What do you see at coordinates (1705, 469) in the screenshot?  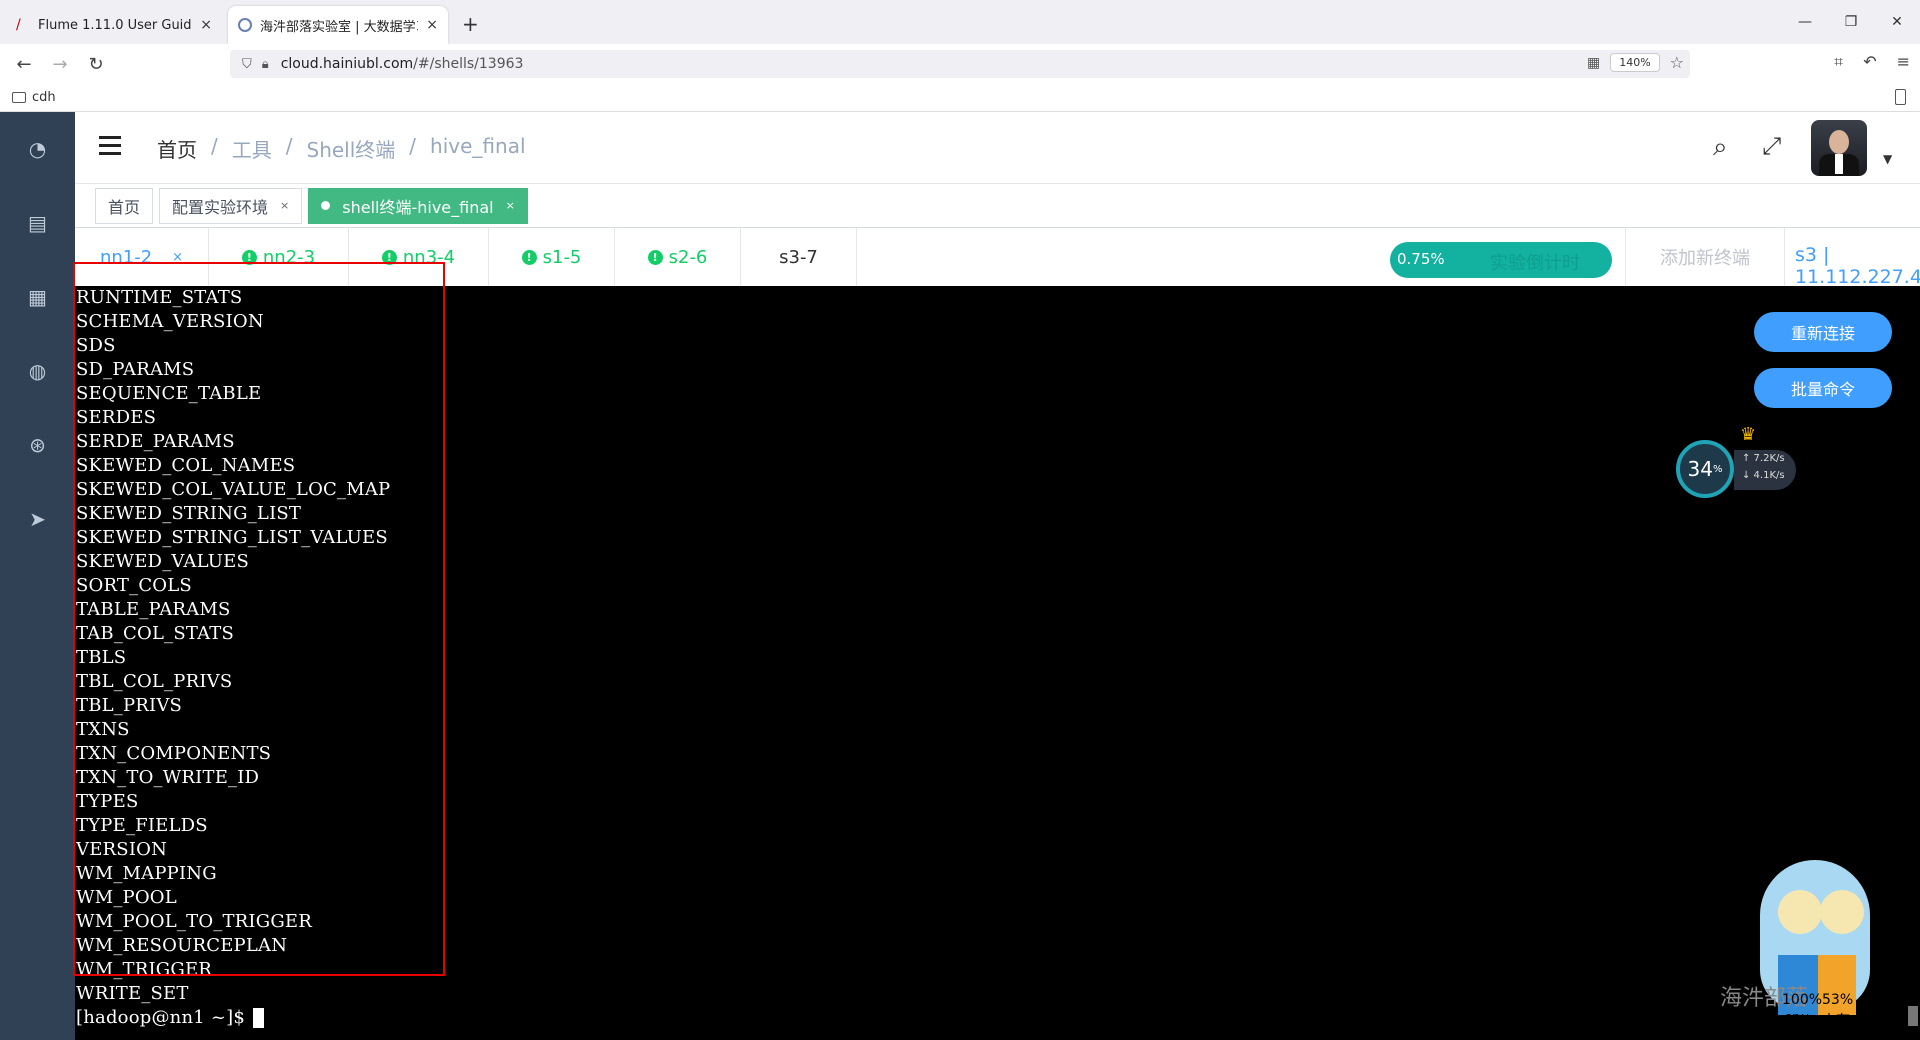 I see `network-percent-ring: 34%` at bounding box center [1705, 469].